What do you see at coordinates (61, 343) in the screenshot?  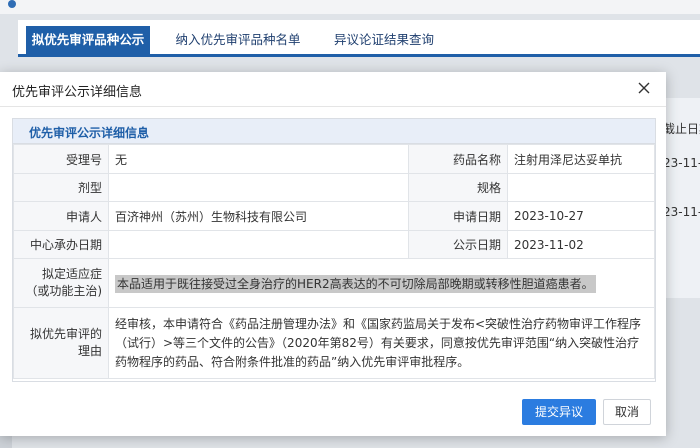 I see `reason-label: 拟优先审评的理由` at bounding box center [61, 343].